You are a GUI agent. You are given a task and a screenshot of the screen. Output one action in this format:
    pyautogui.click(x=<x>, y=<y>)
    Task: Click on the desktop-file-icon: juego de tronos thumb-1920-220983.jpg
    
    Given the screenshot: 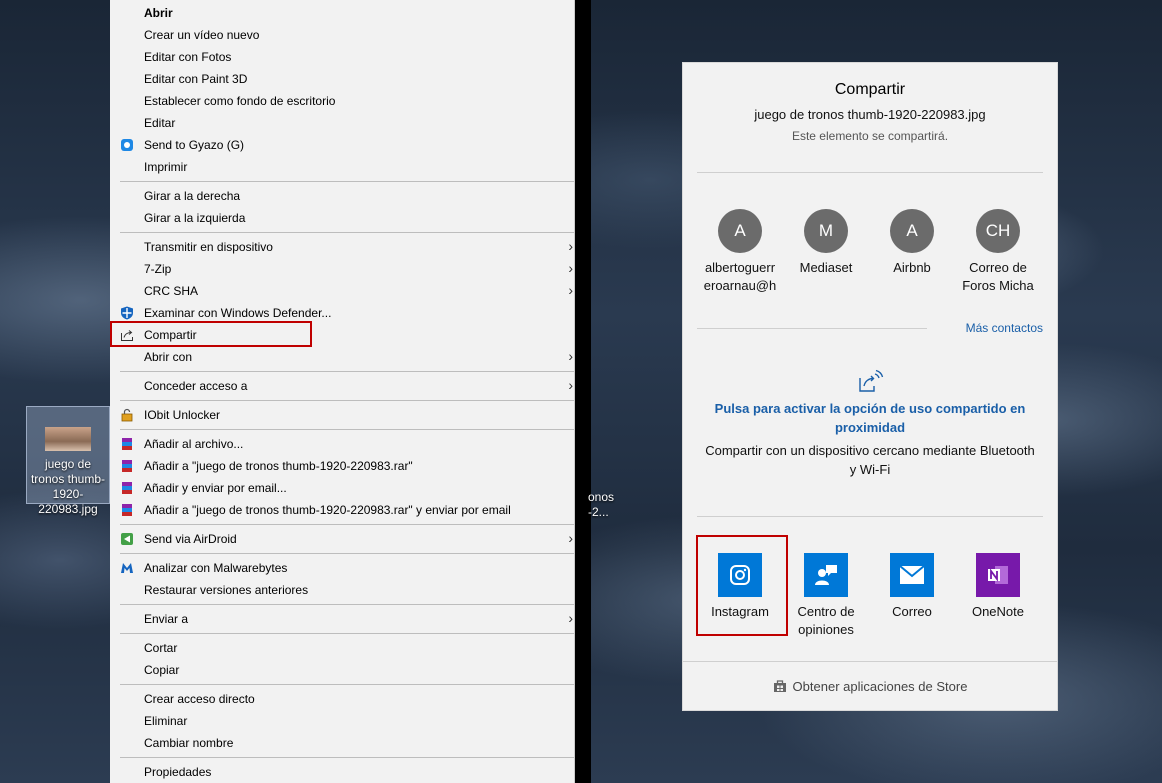 What is the action you would take?
    pyautogui.click(x=68, y=461)
    